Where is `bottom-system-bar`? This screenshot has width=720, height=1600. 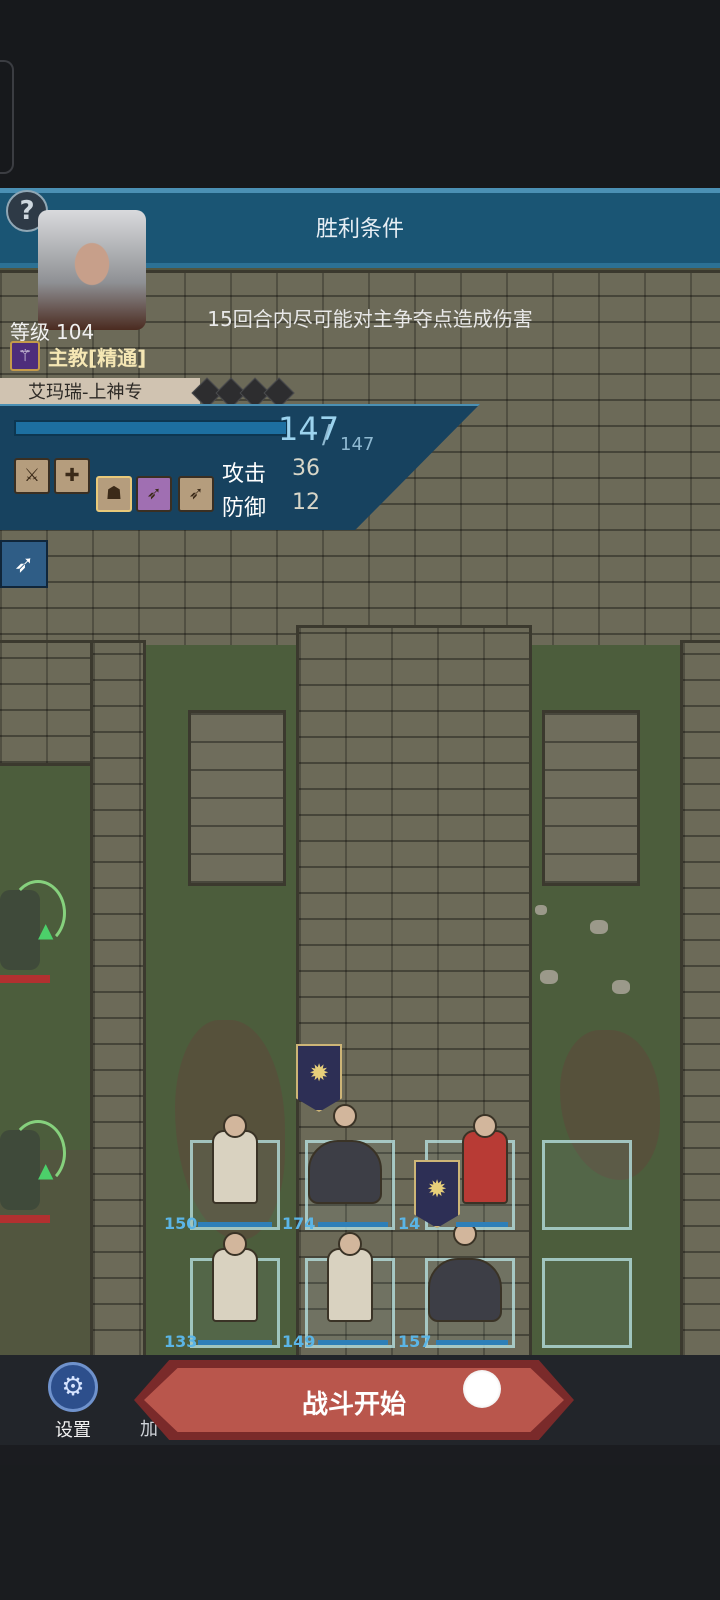
bottom-system-bar is located at coordinates (360, 1532).